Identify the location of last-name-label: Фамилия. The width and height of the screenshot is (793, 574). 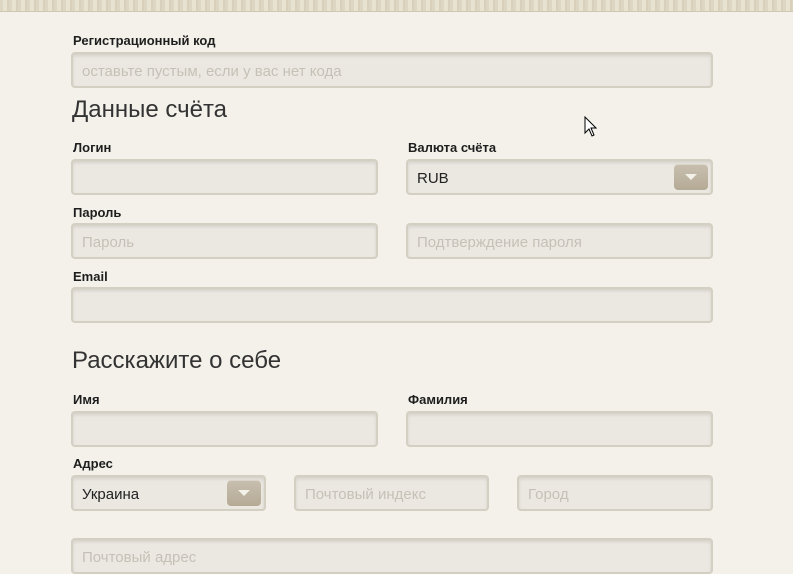
(438, 399).